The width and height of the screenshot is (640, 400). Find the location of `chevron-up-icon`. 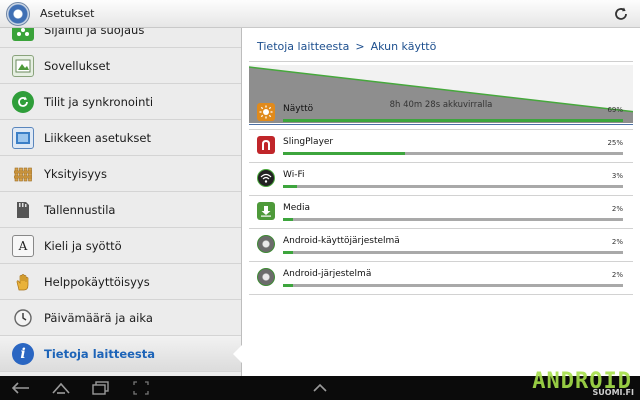

chevron-up-icon is located at coordinates (320, 387).